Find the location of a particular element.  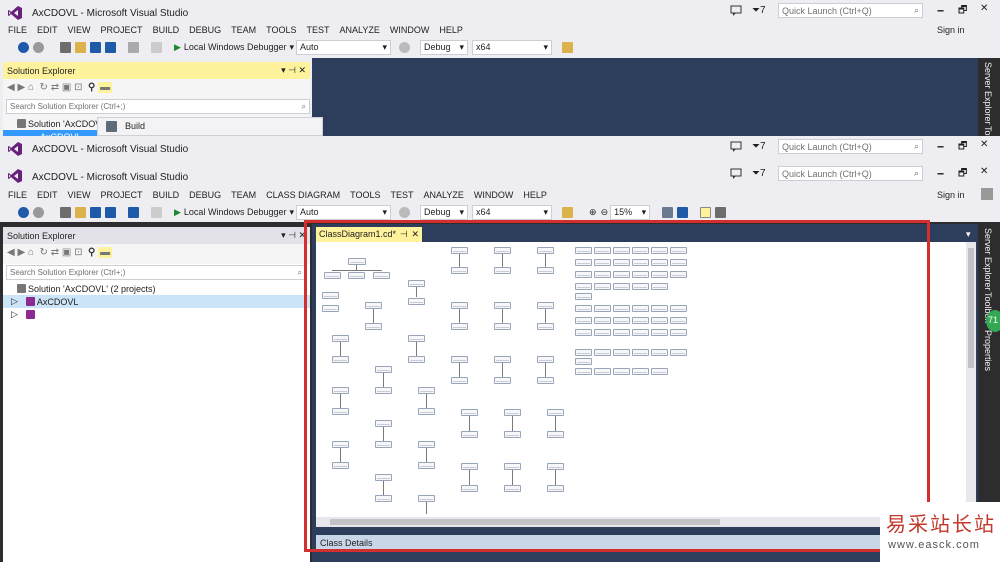

fit-icon is located at coordinates (683, 212).